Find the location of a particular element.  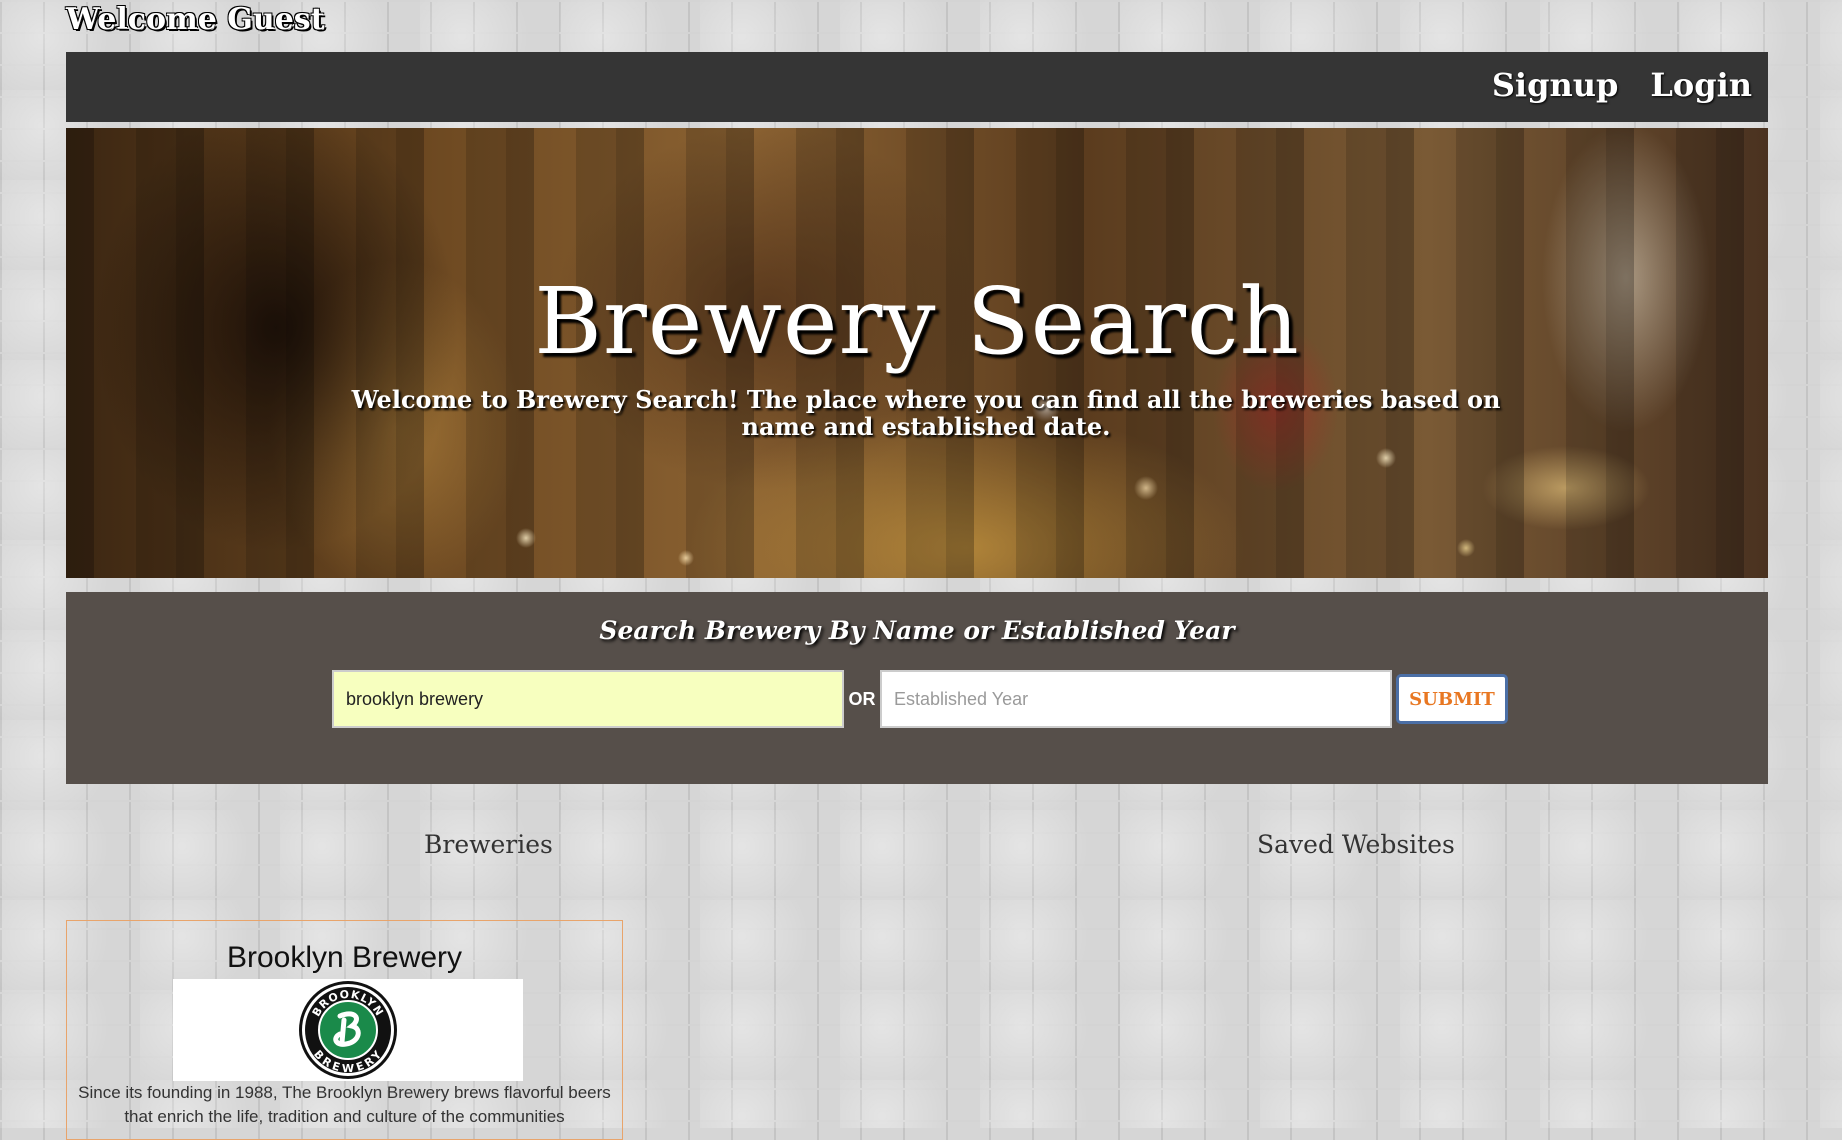

or-label: OR is located at coordinates (862, 698).